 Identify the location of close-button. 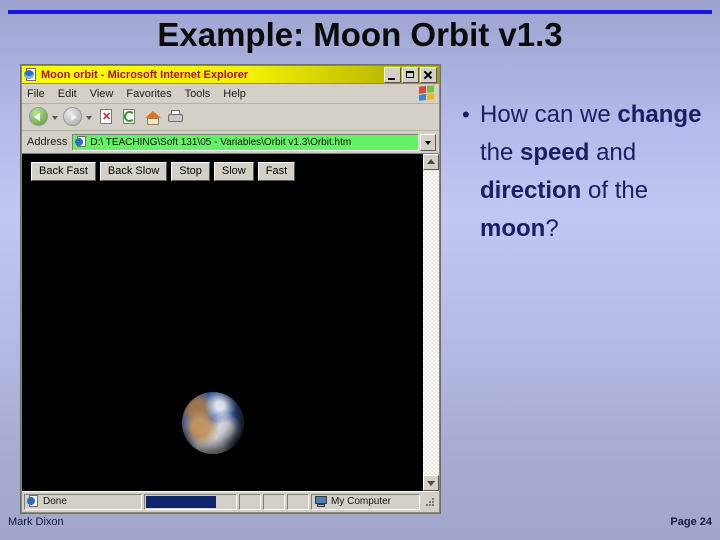
(428, 74).